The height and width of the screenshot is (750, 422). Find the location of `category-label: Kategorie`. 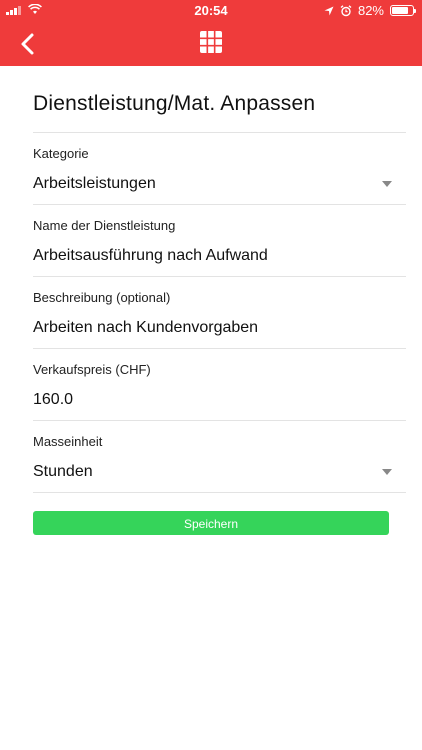

category-label: Kategorie is located at coordinates (61, 153).